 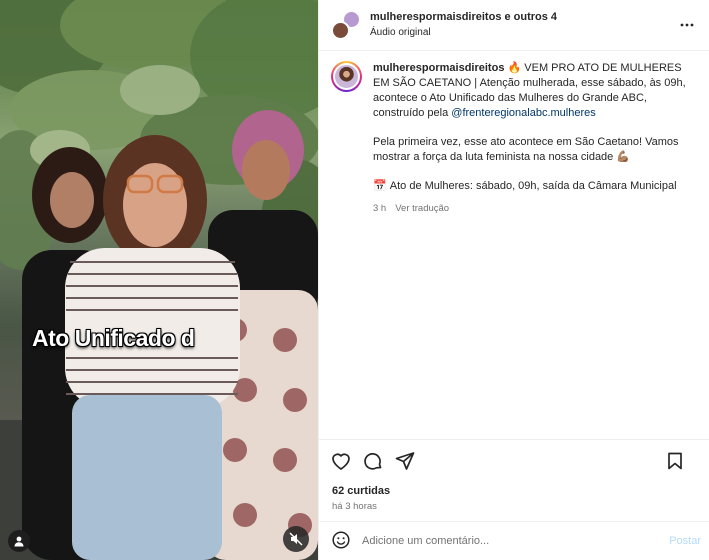 What do you see at coordinates (341, 461) in the screenshot?
I see `like-heart-icon` at bounding box center [341, 461].